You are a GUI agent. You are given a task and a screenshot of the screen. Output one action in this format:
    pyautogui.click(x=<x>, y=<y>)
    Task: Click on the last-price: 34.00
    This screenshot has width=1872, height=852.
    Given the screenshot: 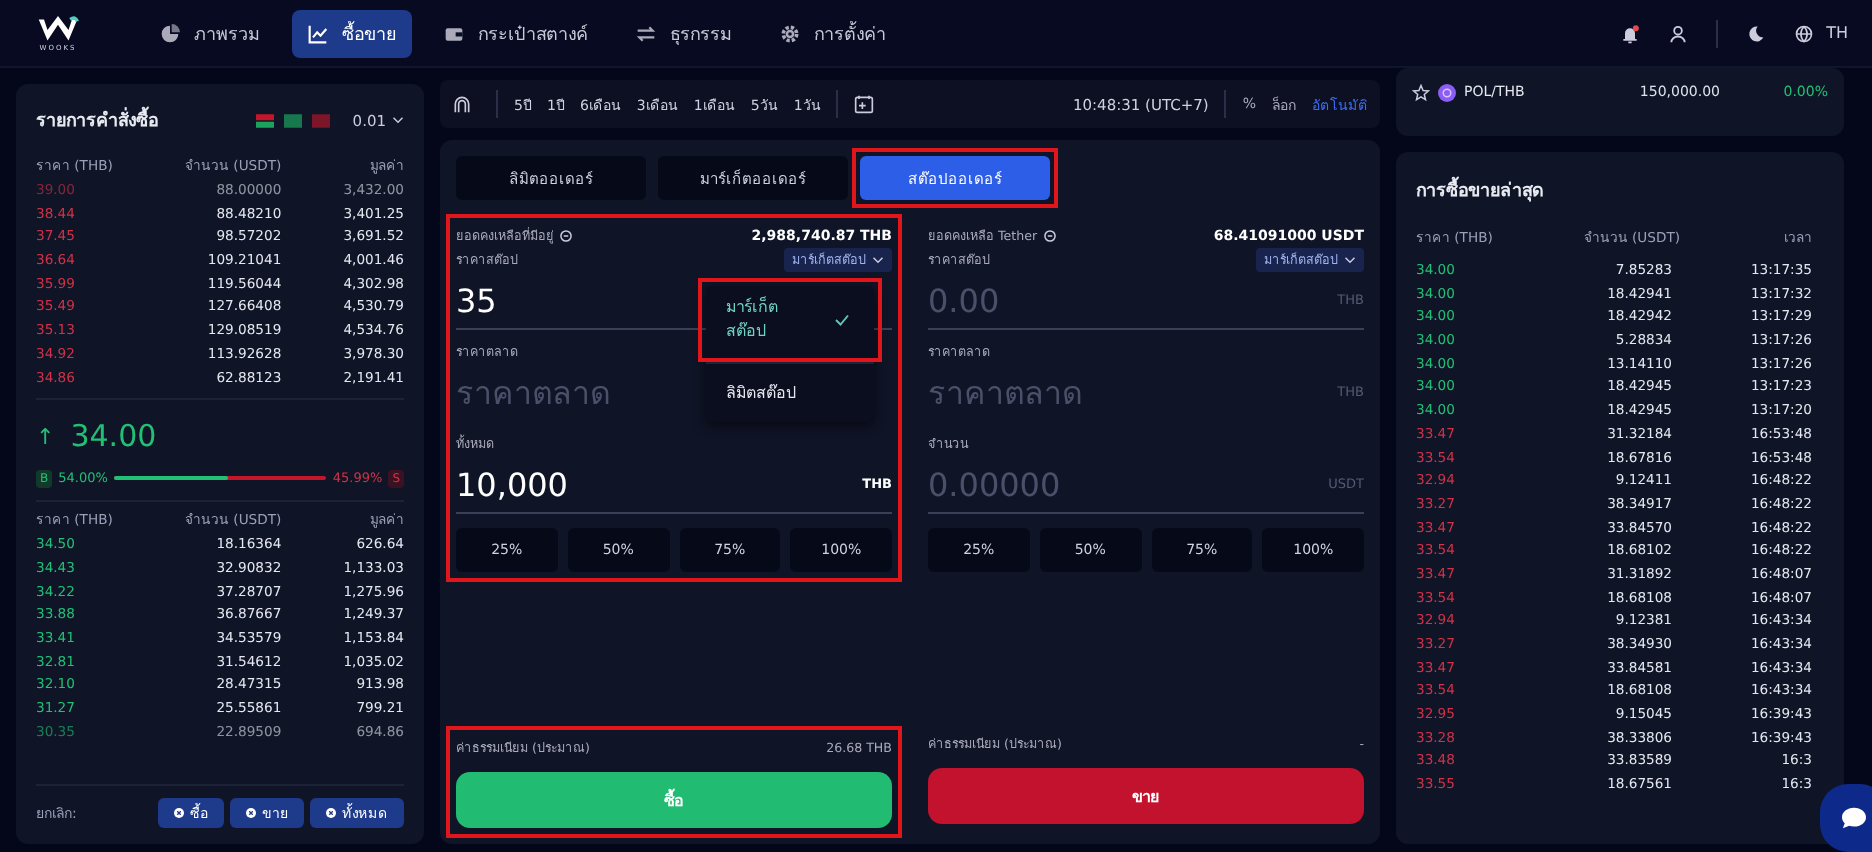 What is the action you would take?
    pyautogui.click(x=113, y=436)
    